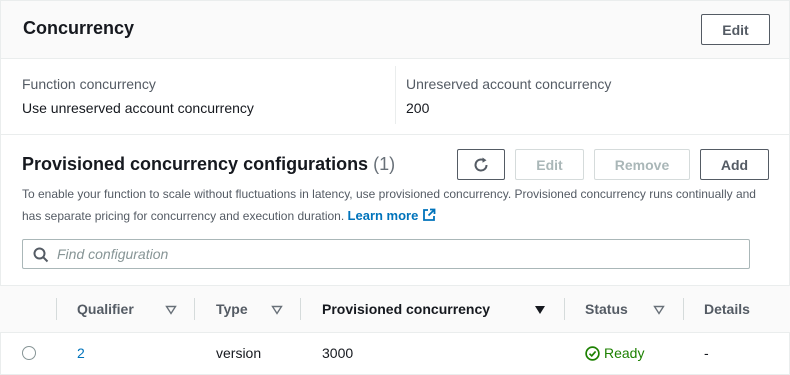 The height and width of the screenshot is (375, 790). Describe the element at coordinates (735, 29) in the screenshot. I see `concurrency-edit-button: Edit` at that location.